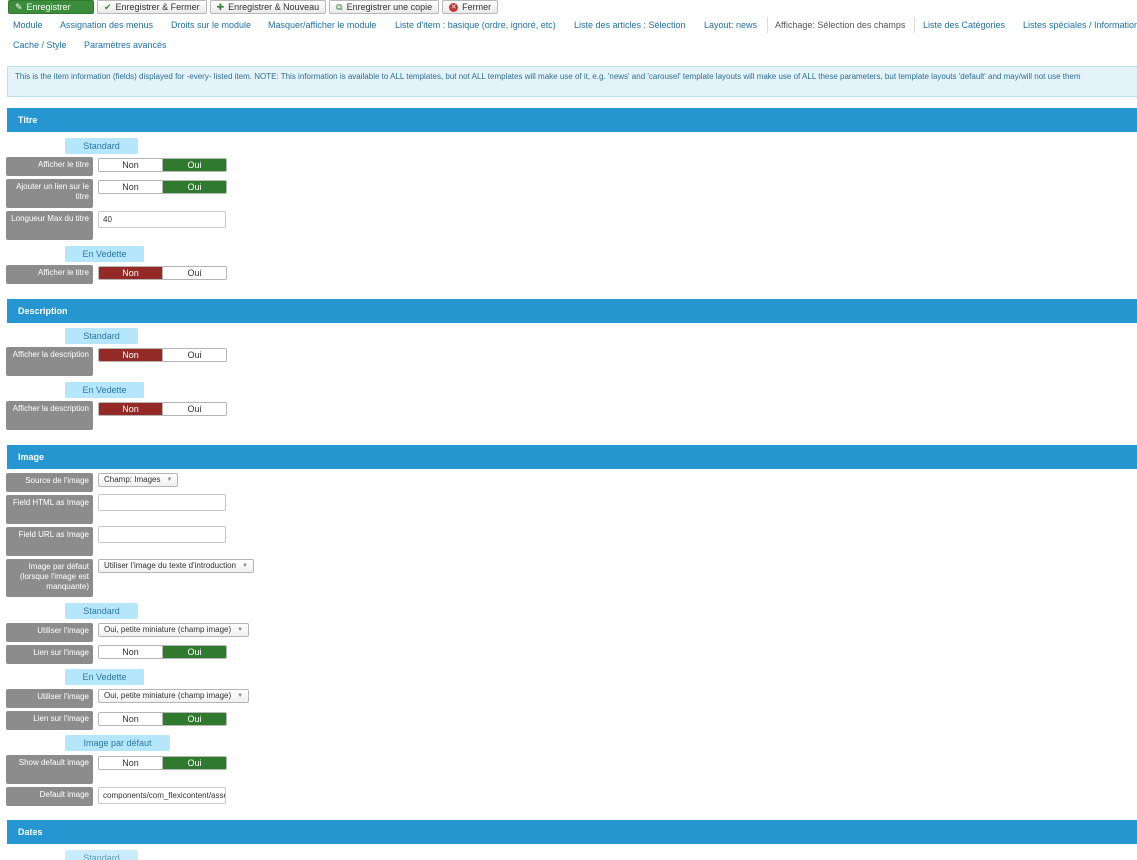 Image resolution: width=1137 pixels, height=860 pixels. I want to click on tab-field-selection: Affichage: Sélection des champs, so click(840, 25).